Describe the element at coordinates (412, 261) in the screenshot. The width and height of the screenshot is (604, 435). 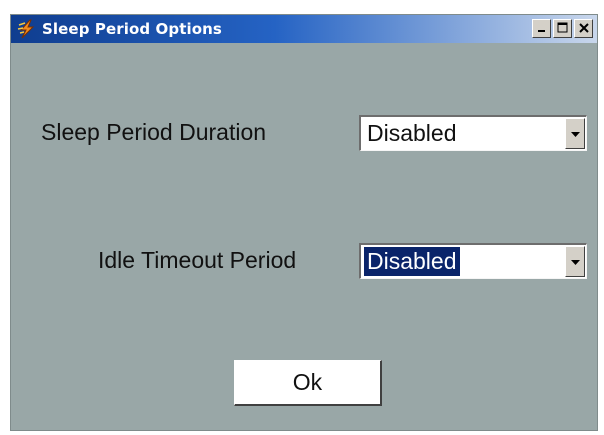
I see `idle-timeout-period-value: Disabled` at that location.